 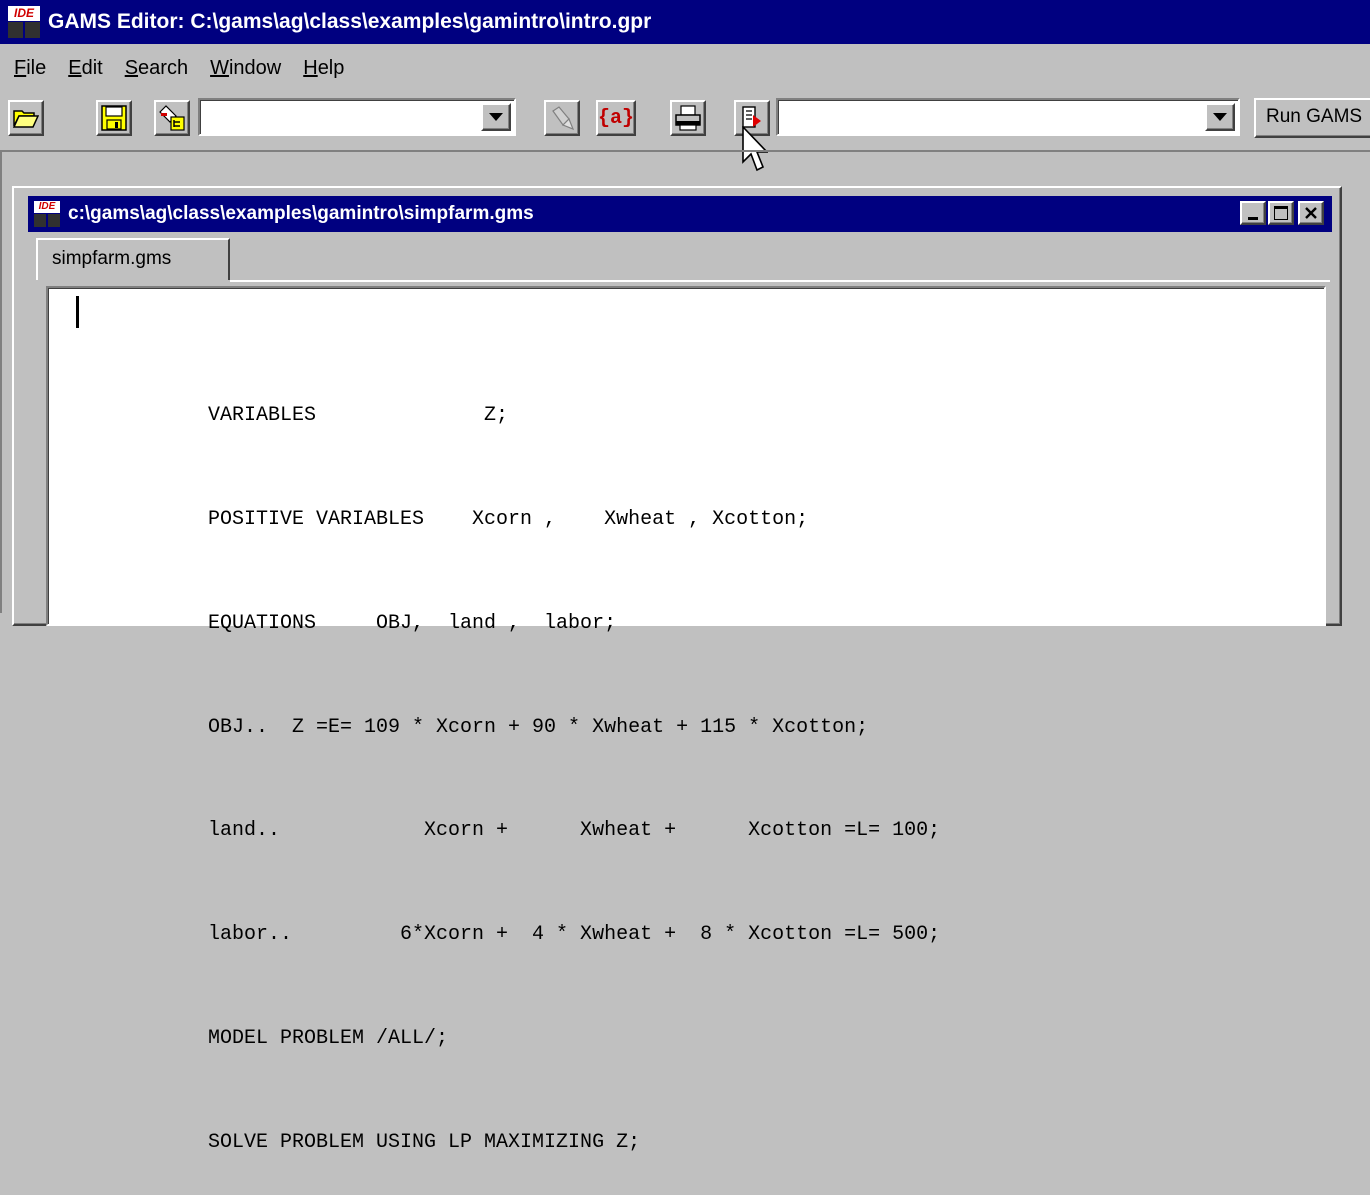 I want to click on project-tree-icon, so click(x=172, y=118).